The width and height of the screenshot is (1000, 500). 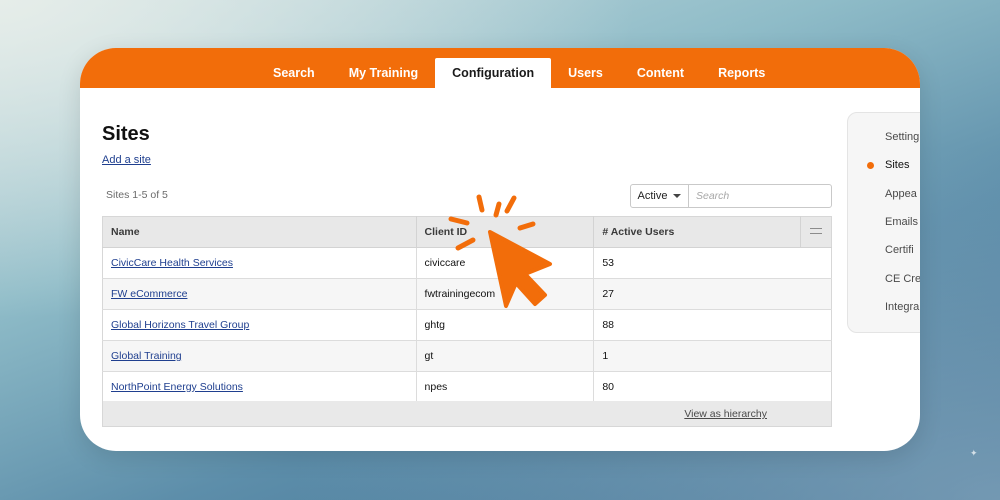 I want to click on site-name-link: FW eCommerce, so click(x=149, y=294).